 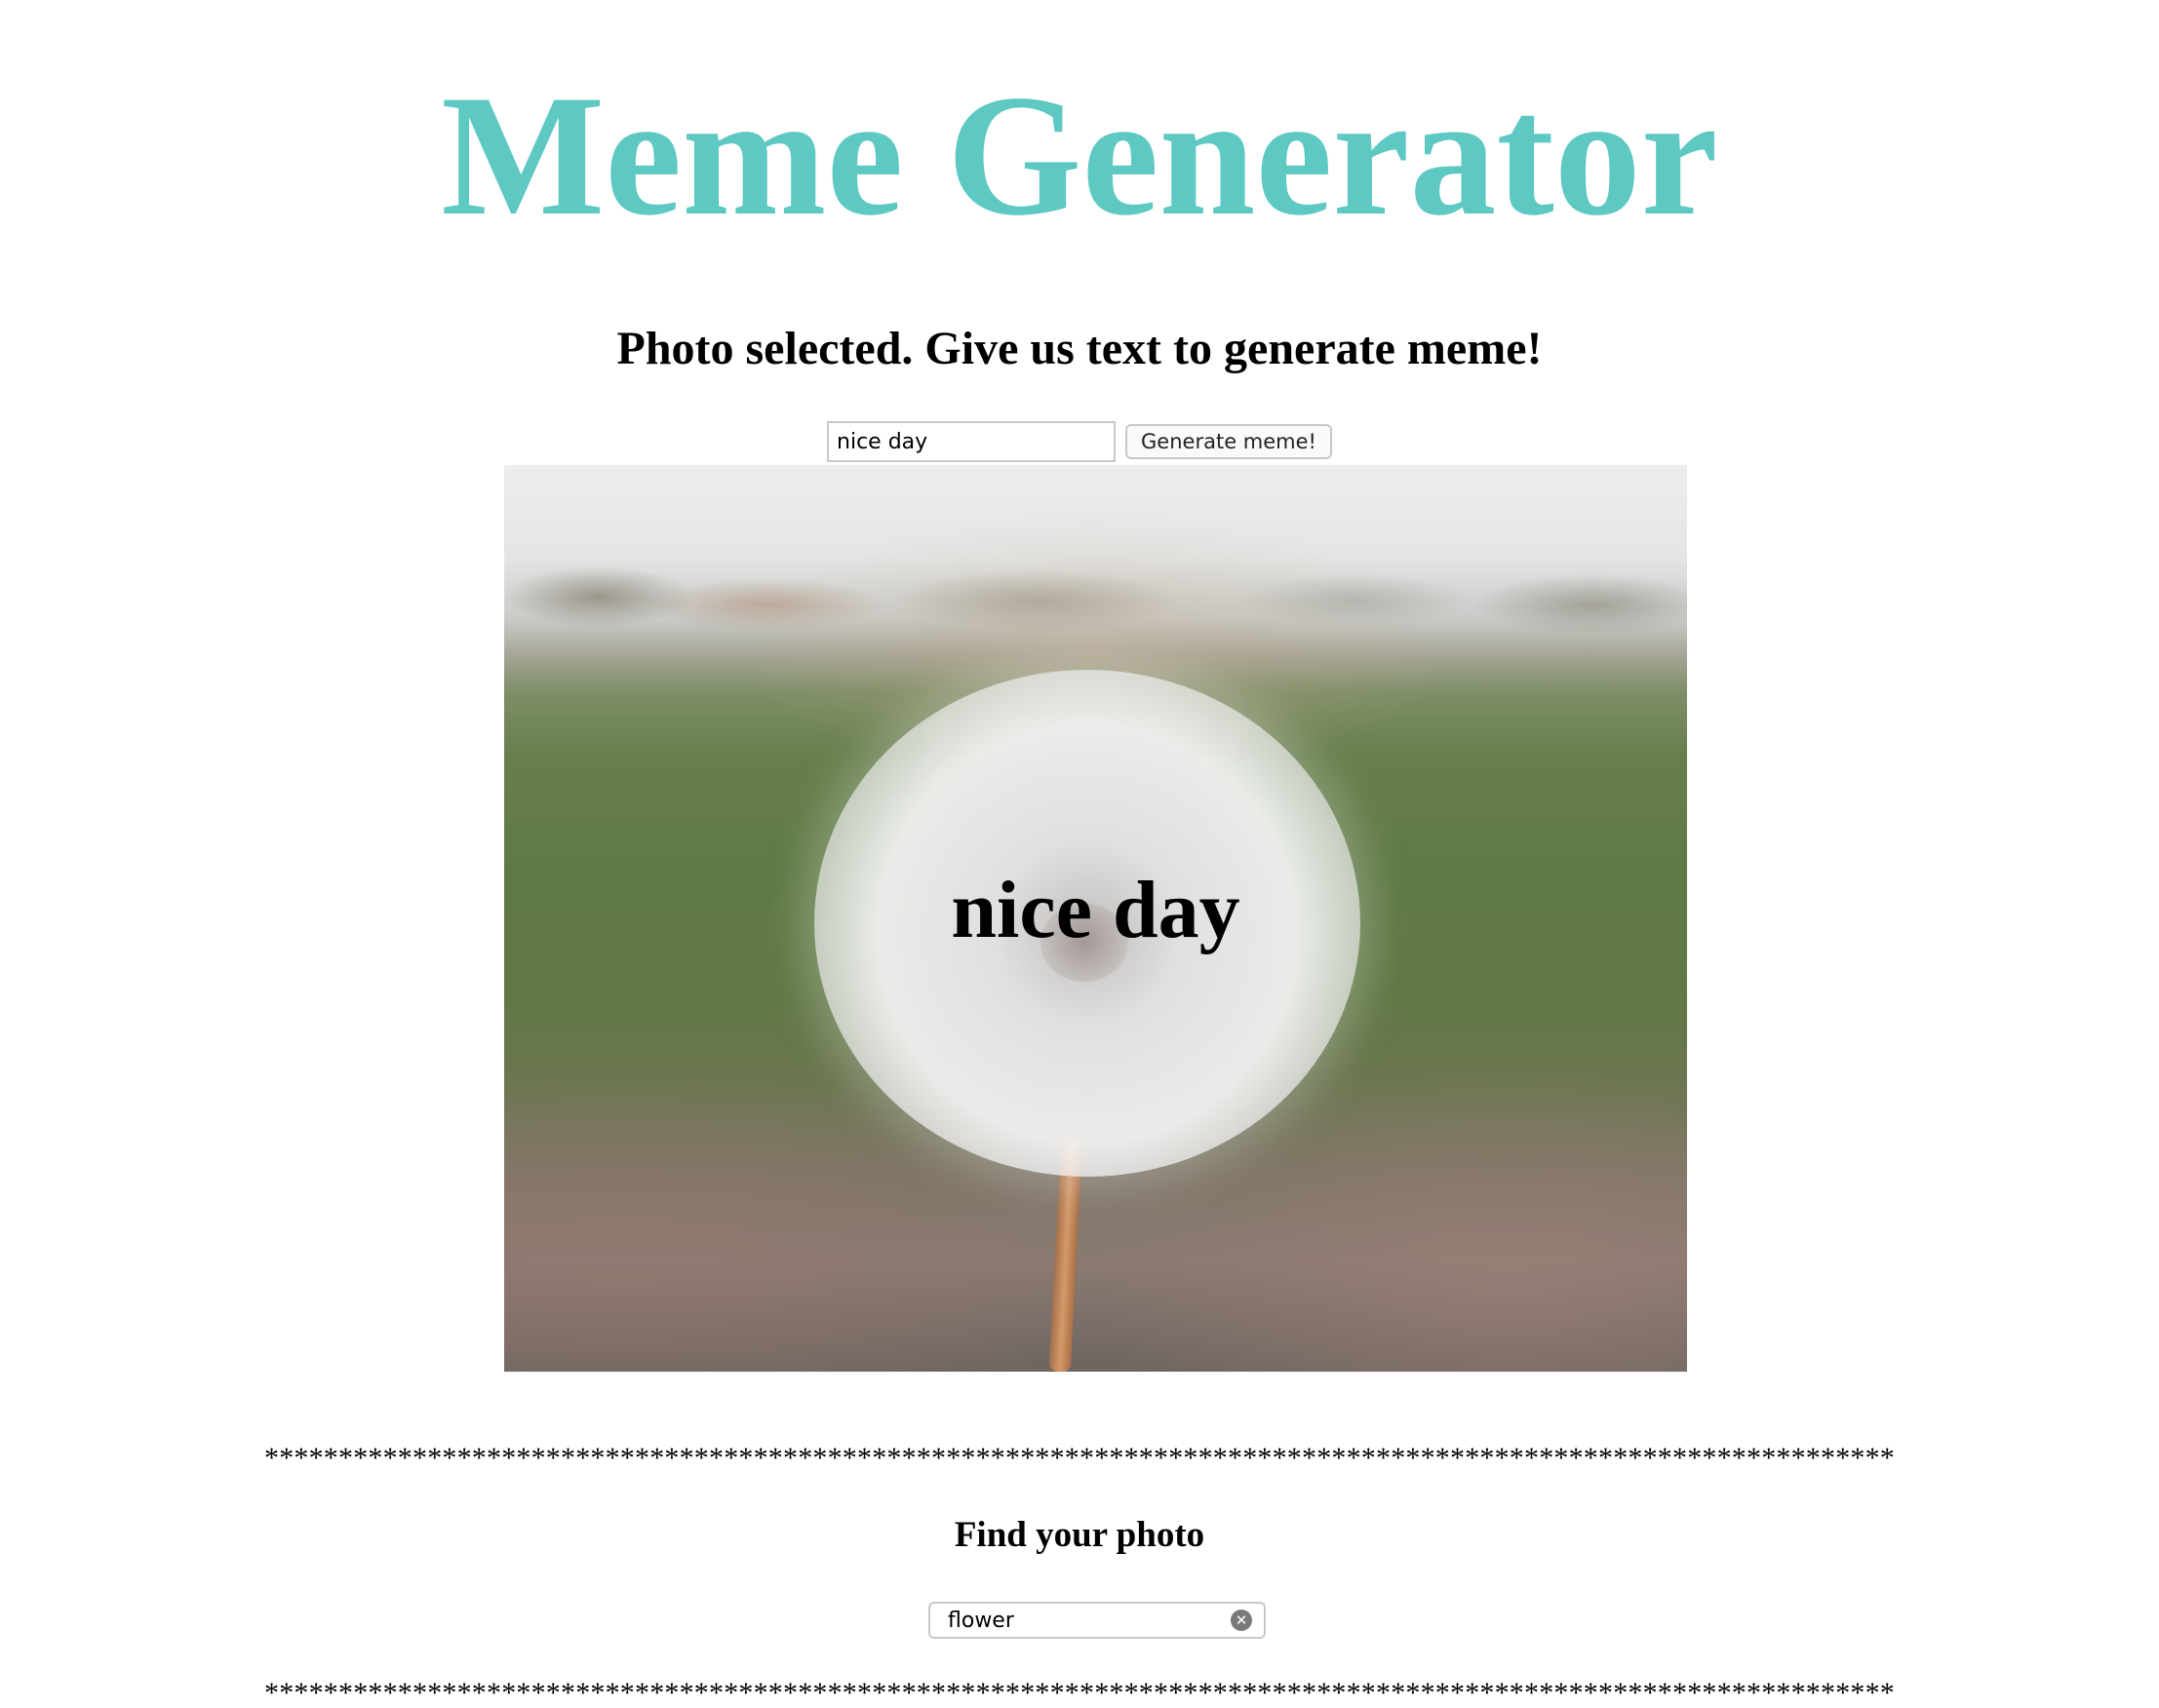 What do you see at coordinates (1095, 910) in the screenshot?
I see `meme-caption: nice day` at bounding box center [1095, 910].